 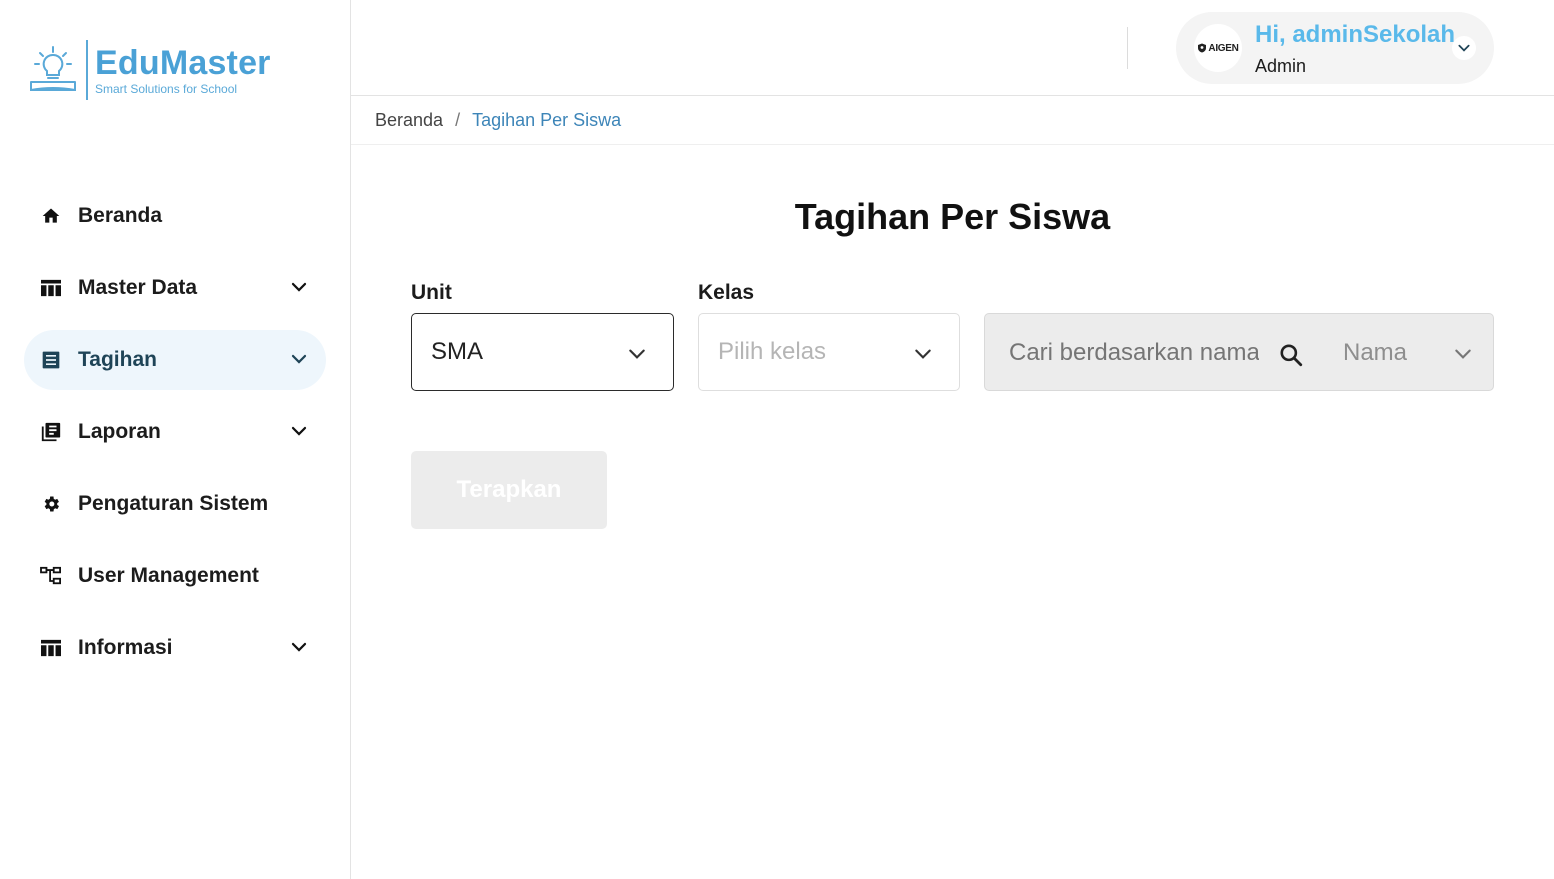 What do you see at coordinates (952, 216) in the screenshot?
I see `page-title: Tagihan Per Siswa` at bounding box center [952, 216].